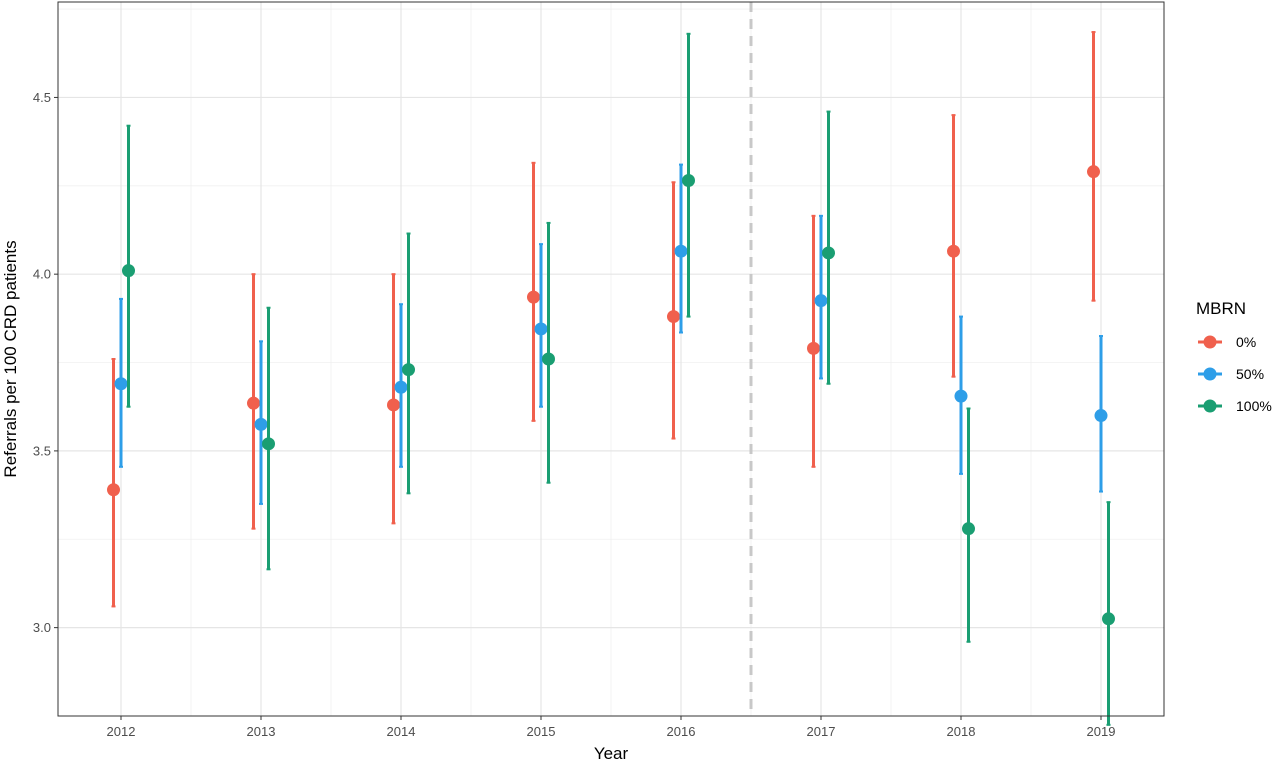  Describe the element at coordinates (541, 731) in the screenshot. I see `x-tick-label: 2015` at that location.